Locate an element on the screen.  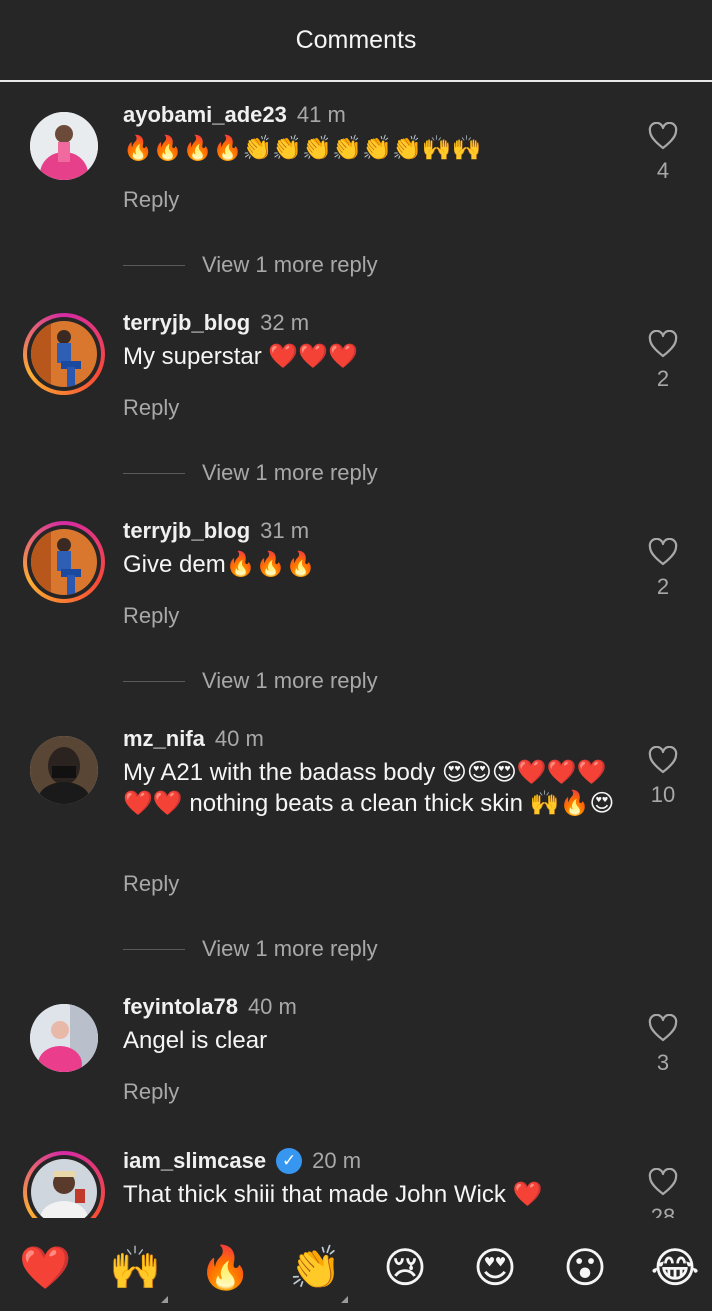
comments-header: Comments is located at coordinates (356, 41).